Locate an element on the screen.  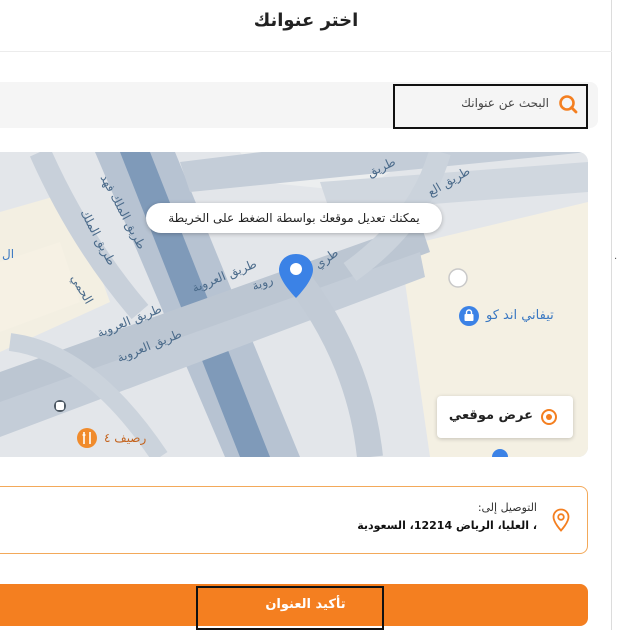
page-title: اختر عنوانك is located at coordinates (306, 20).